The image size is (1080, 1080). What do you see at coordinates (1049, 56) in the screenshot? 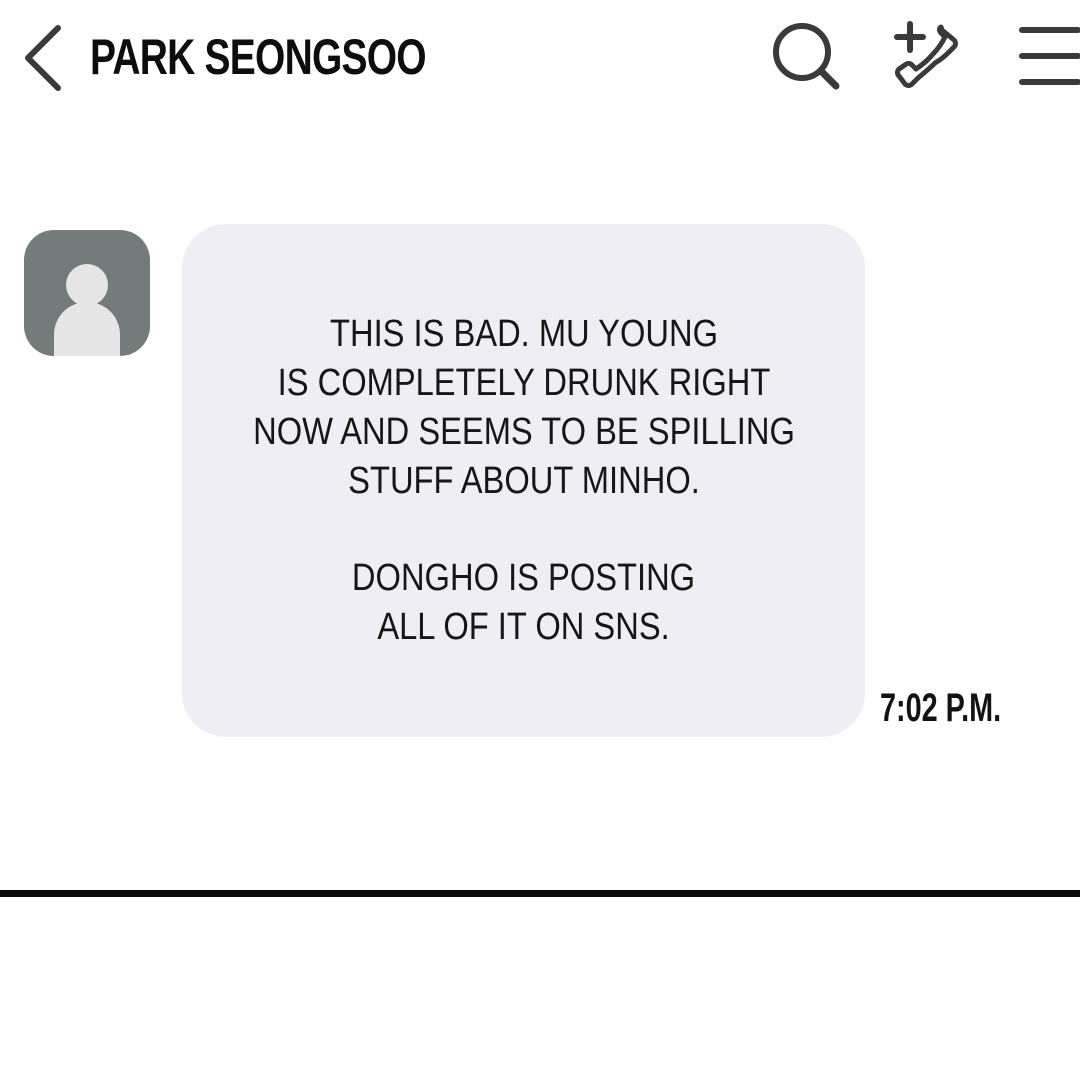
I see `menu-icon` at bounding box center [1049, 56].